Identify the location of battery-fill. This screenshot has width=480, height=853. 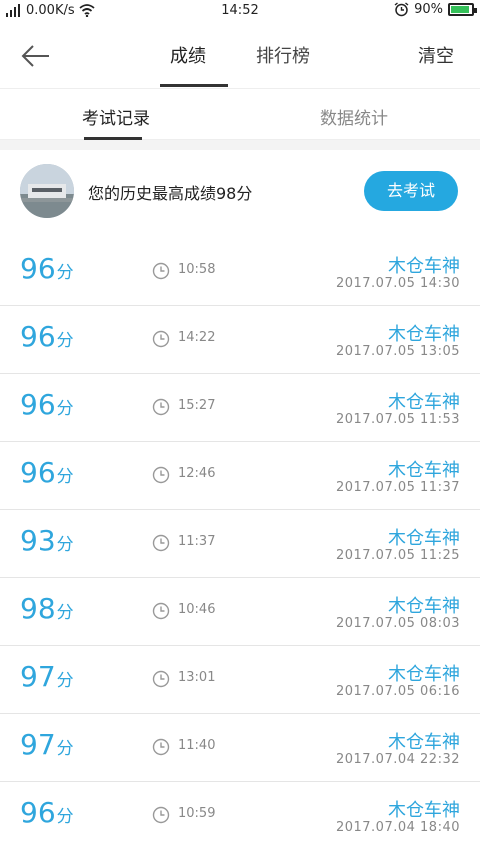
(460, 9).